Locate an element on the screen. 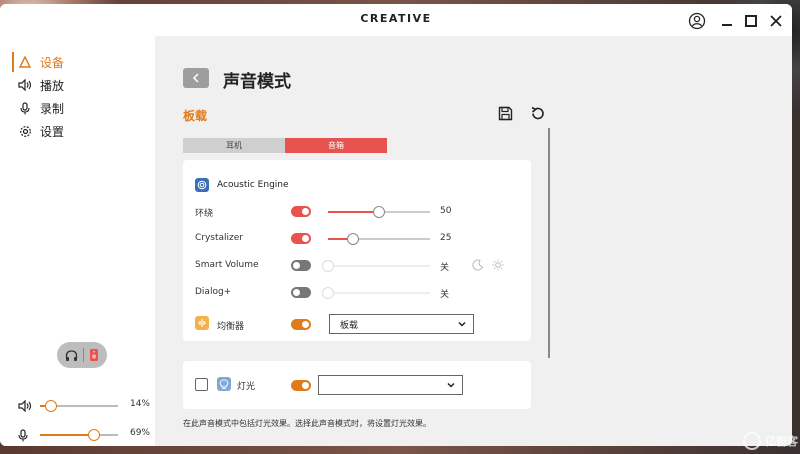 Image resolution: width=800 pixels, height=454 pixels. crystalizer-toggle is located at coordinates (301, 238).